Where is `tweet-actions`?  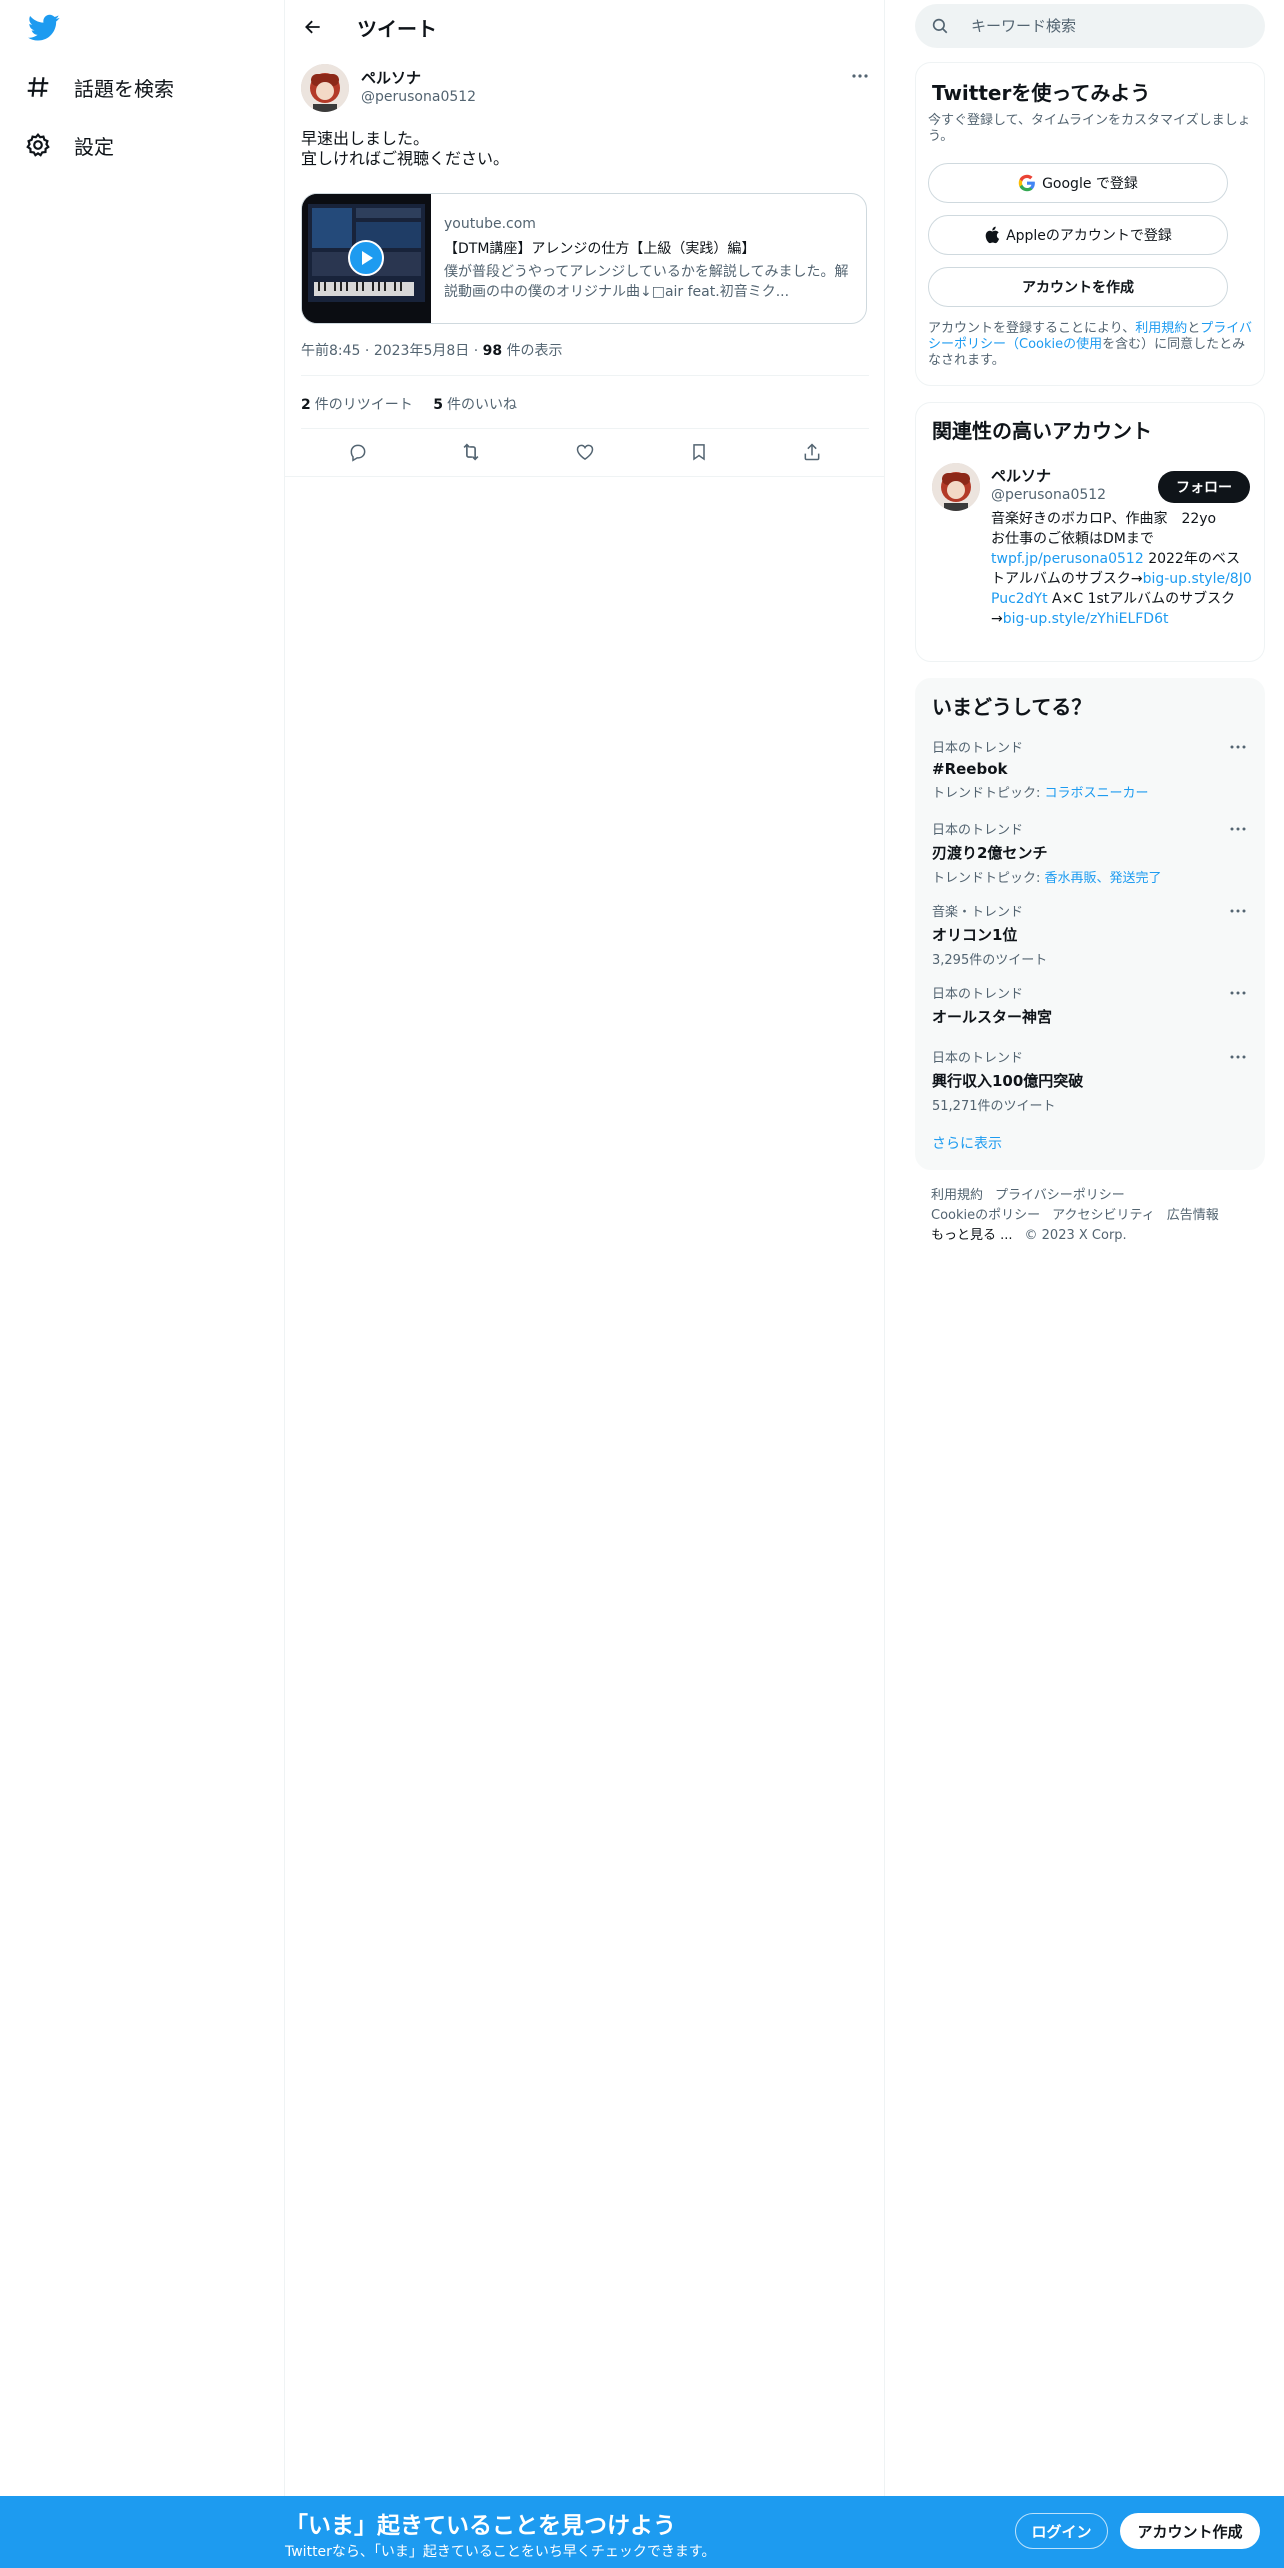 tweet-actions is located at coordinates (585, 452).